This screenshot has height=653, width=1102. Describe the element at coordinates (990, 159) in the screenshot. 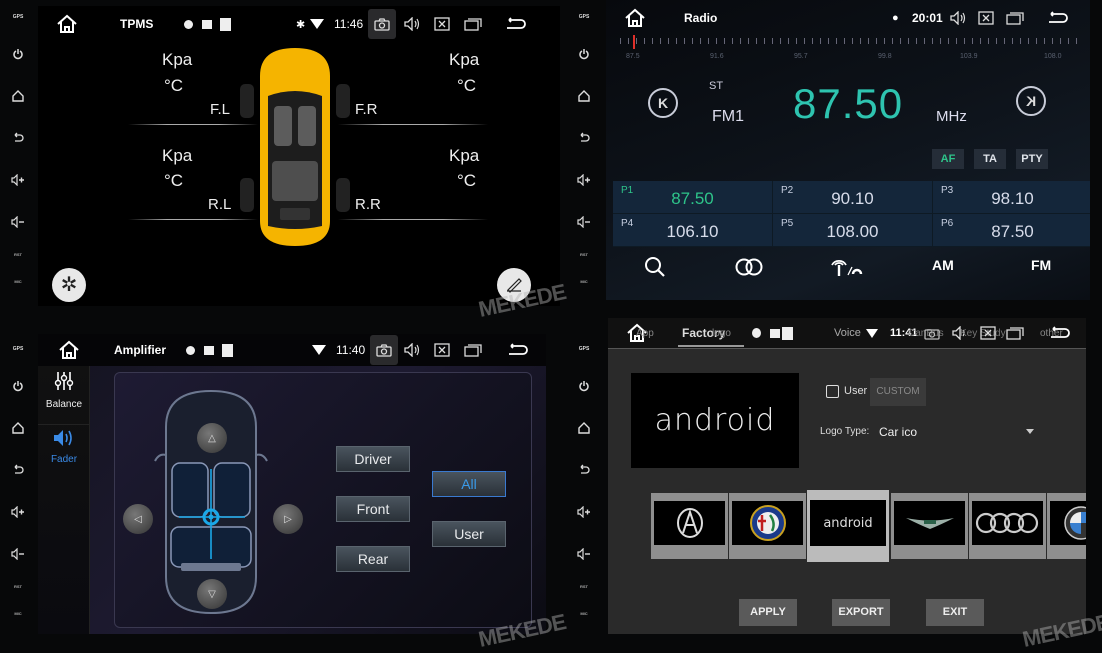

I see `ta-toggle: TA` at that location.